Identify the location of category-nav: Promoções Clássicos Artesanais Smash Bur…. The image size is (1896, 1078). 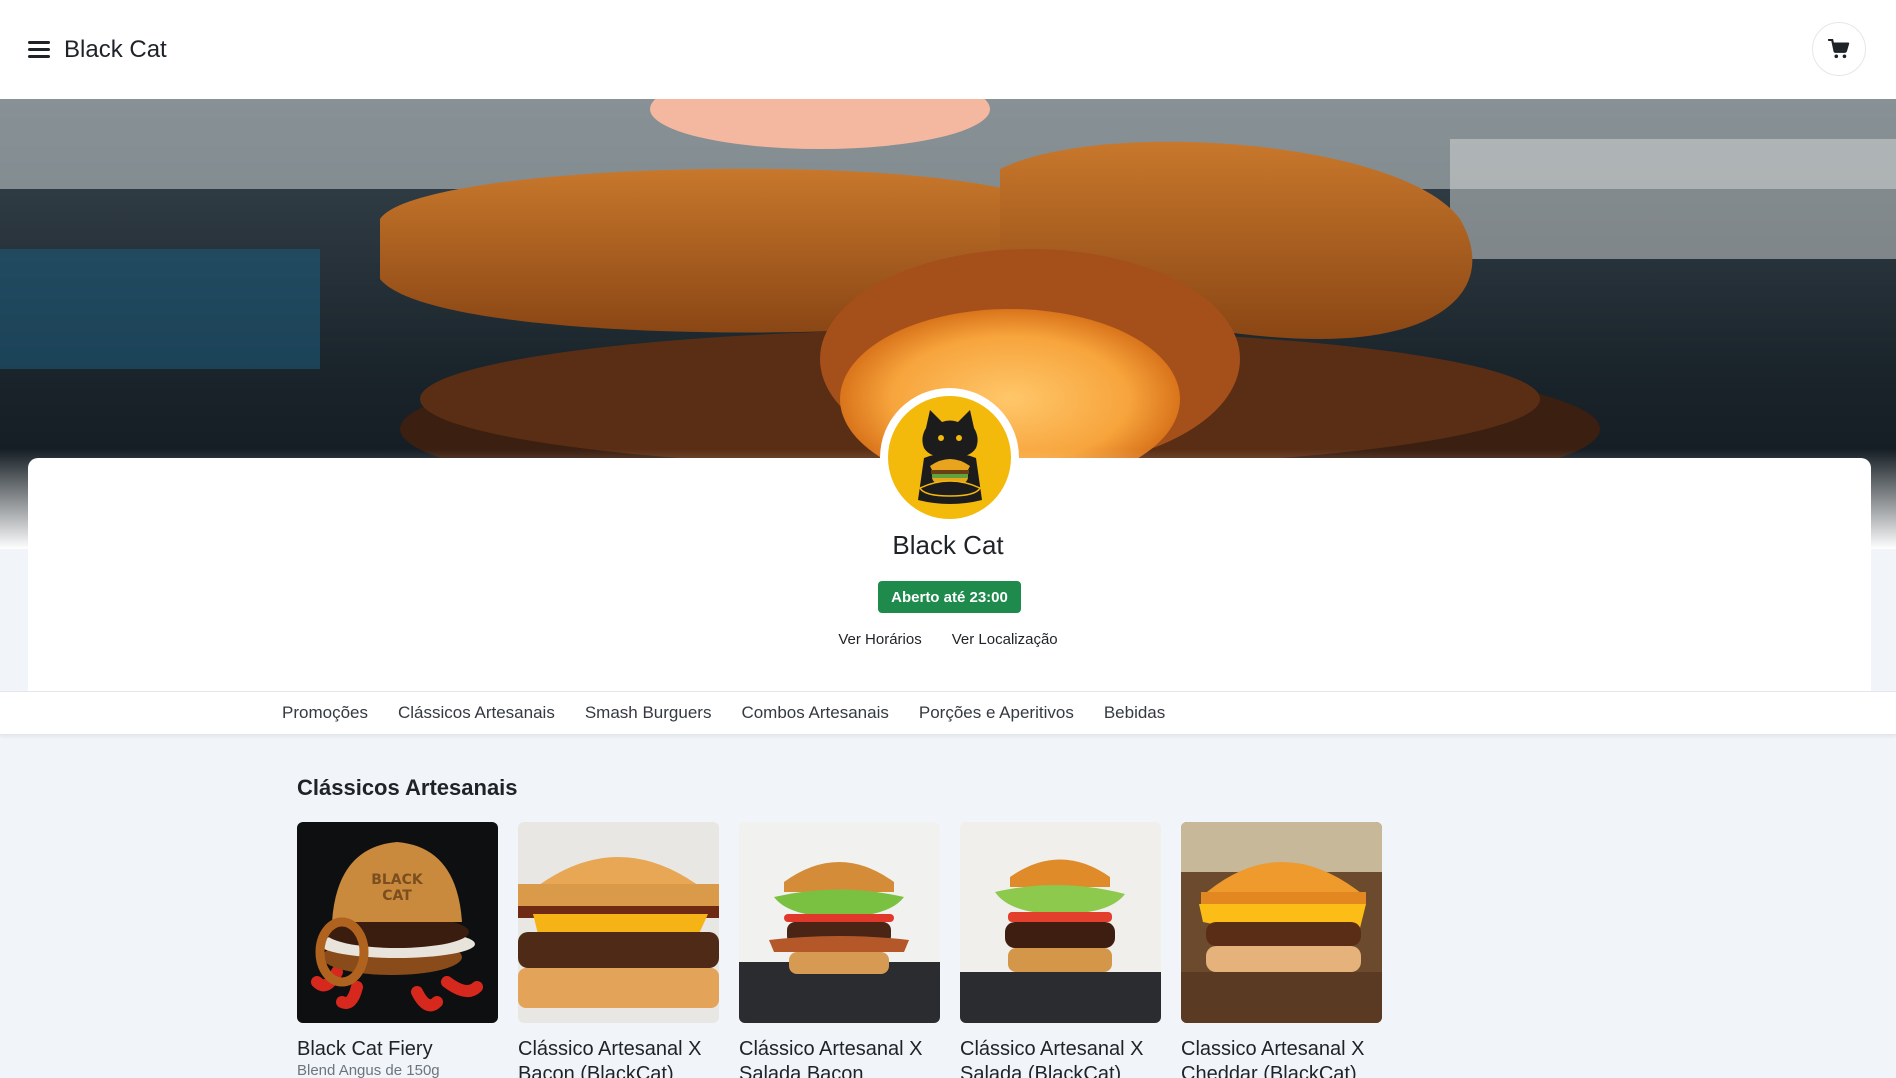
(948, 713).